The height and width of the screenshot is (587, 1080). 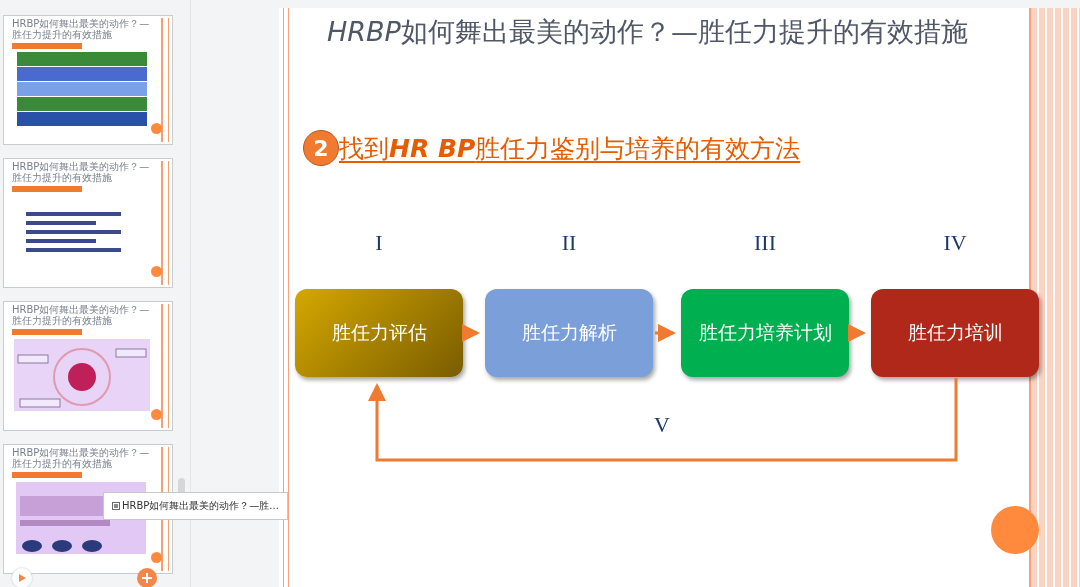 I want to click on add-slide-button, so click(x=147, y=577).